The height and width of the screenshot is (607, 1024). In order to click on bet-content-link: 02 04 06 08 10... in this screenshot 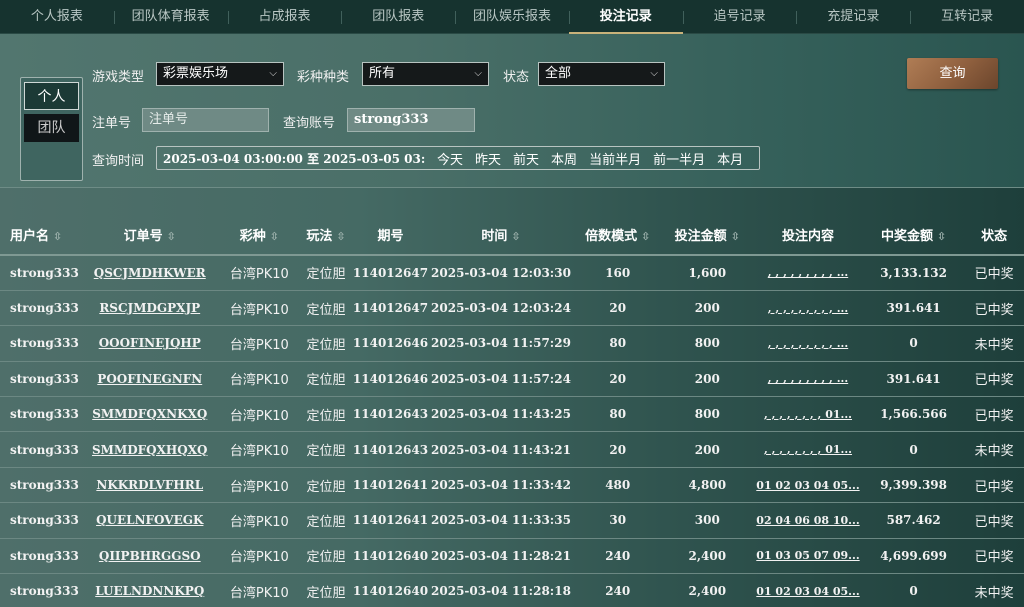, I will do `click(808, 520)`.